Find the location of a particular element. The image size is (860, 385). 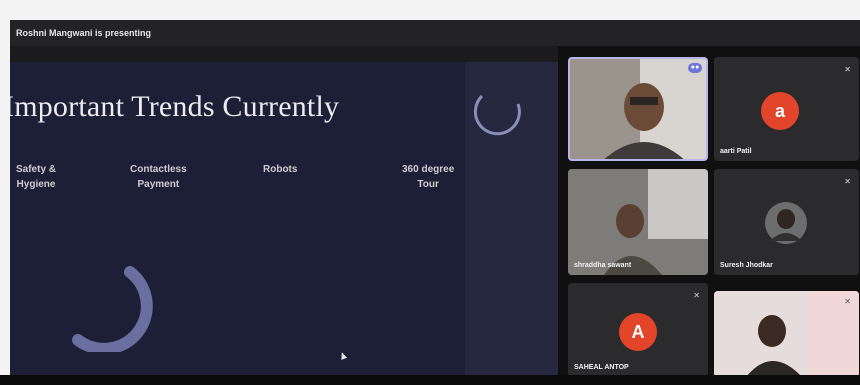

participant-tile-5: ✕ A SAHEAL ANTOP is located at coordinates (638, 330).